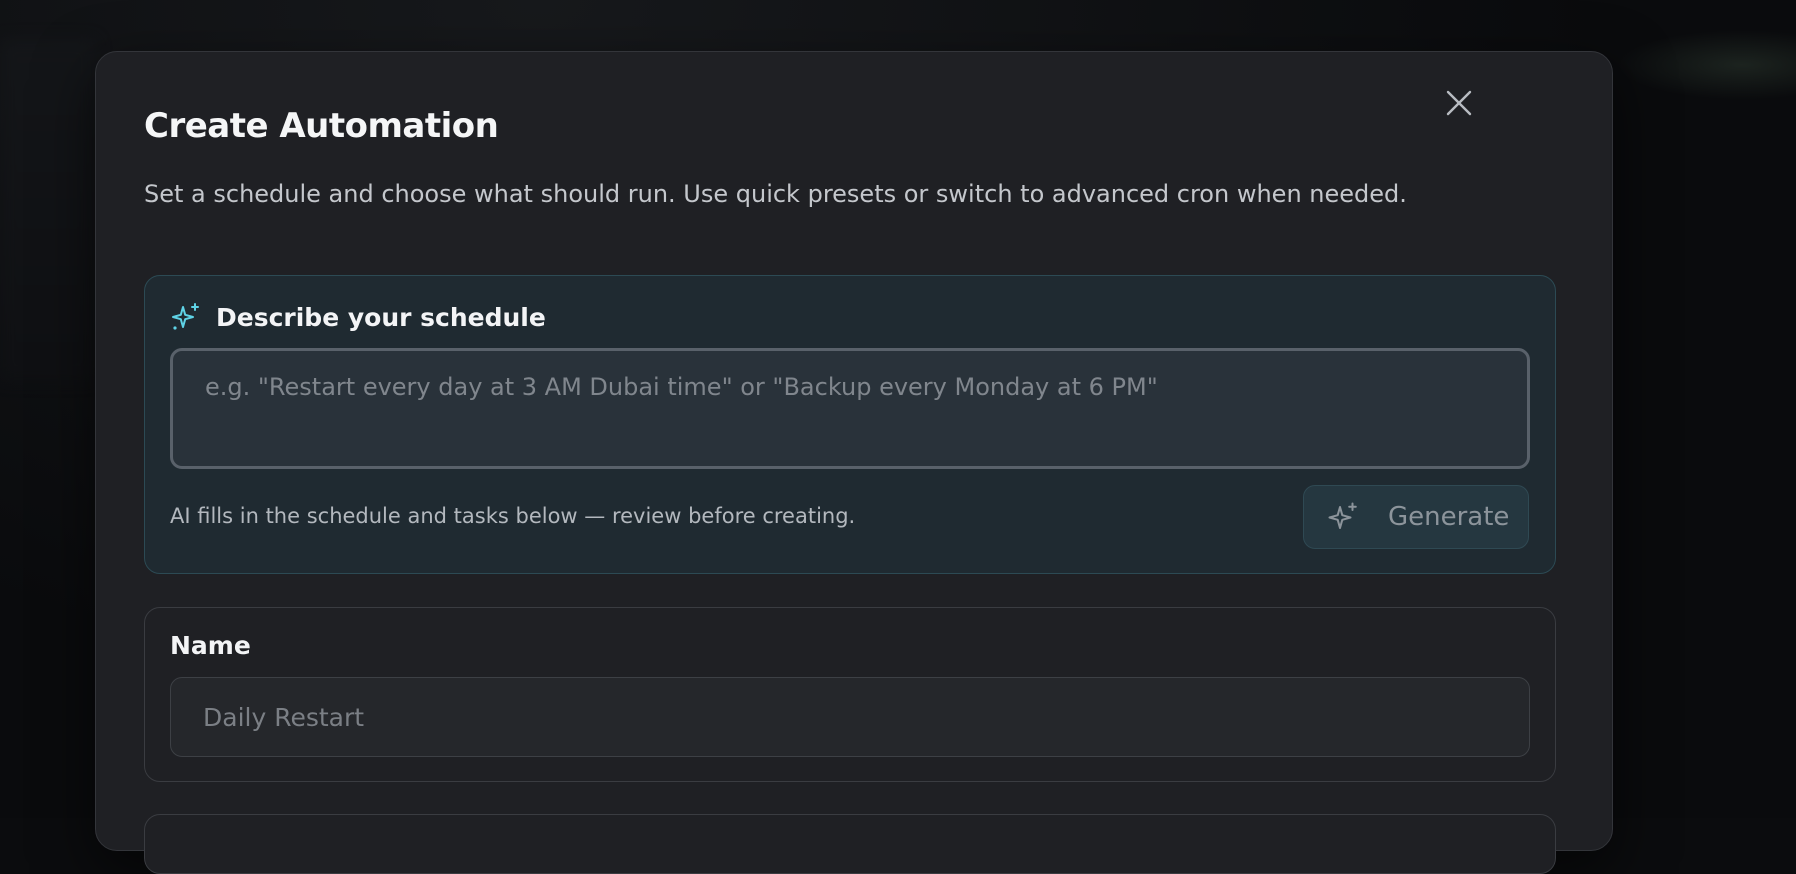 This screenshot has width=1796, height=874. Describe the element at coordinates (1449, 517) in the screenshot. I see `generate-button-label: Generate` at that location.